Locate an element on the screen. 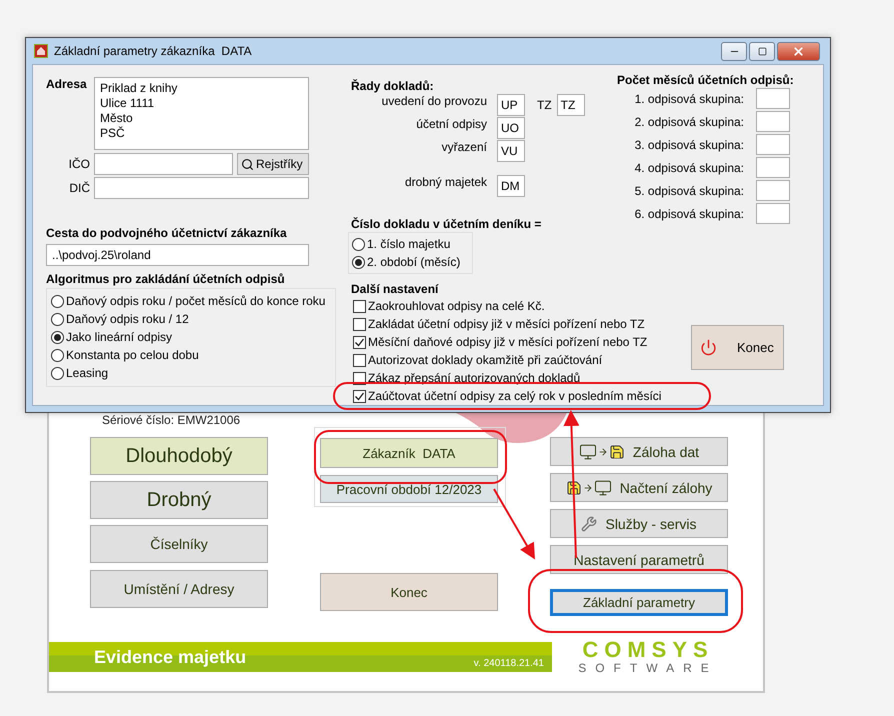 This screenshot has width=894, height=716. other-settings-label: Další nastavení is located at coordinates (395, 289).